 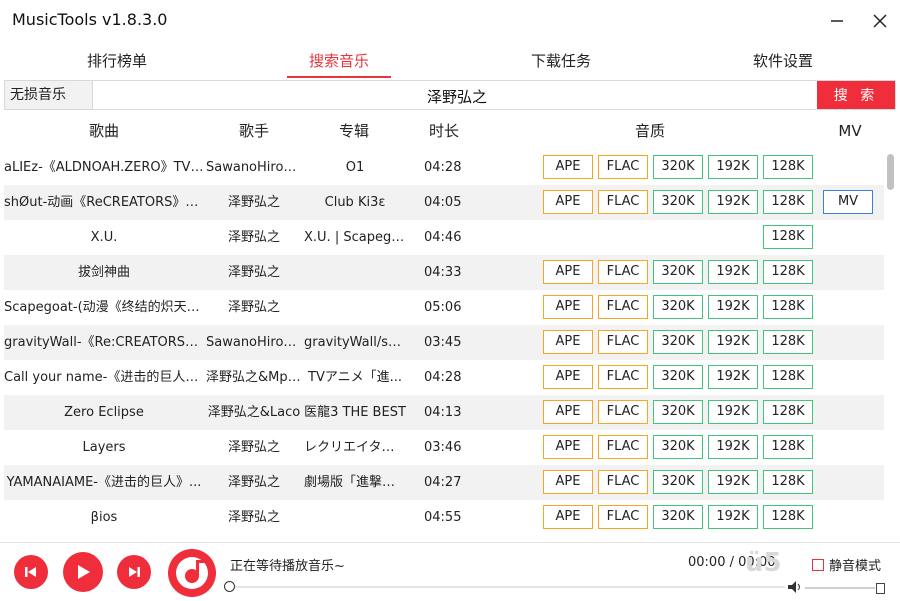 I want to click on tab-downloads: 下载任务, so click(x=561, y=60).